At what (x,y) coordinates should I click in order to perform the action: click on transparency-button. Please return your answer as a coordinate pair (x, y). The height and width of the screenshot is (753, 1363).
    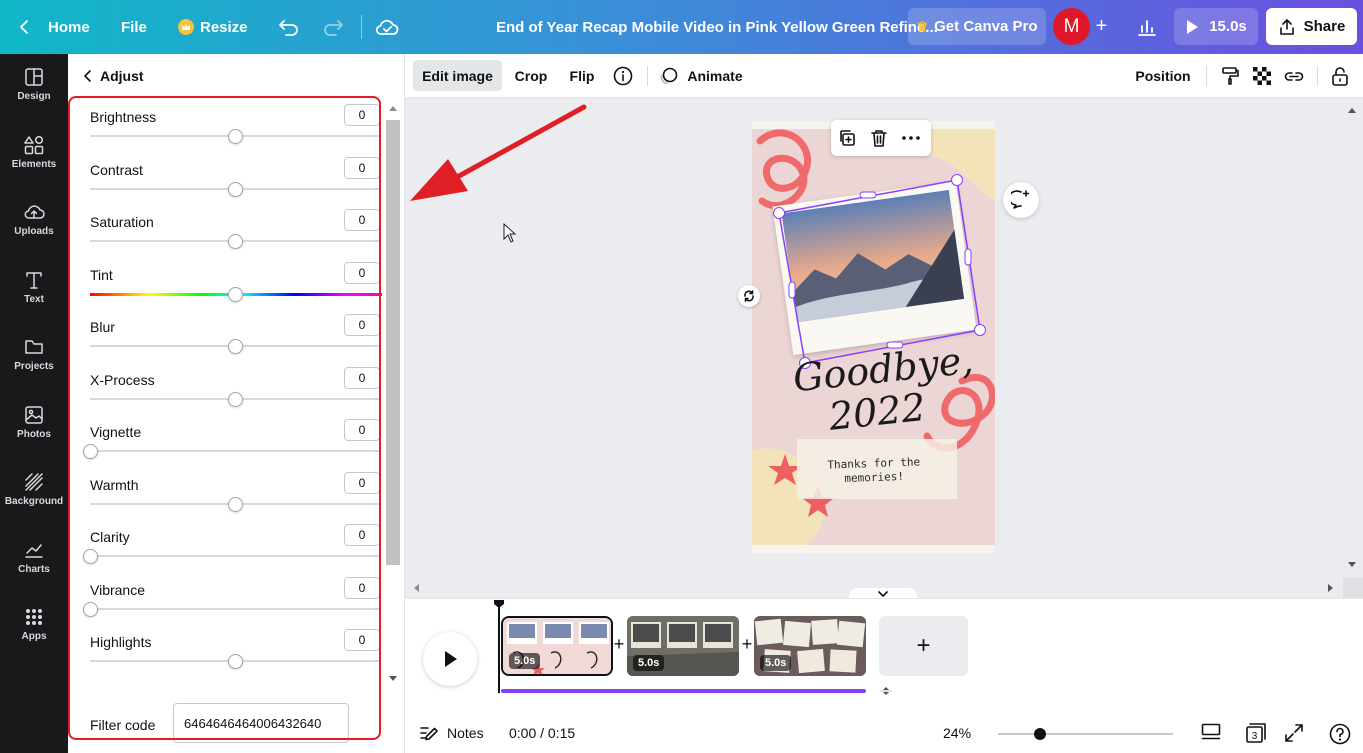
    Looking at the image, I should click on (1262, 75).